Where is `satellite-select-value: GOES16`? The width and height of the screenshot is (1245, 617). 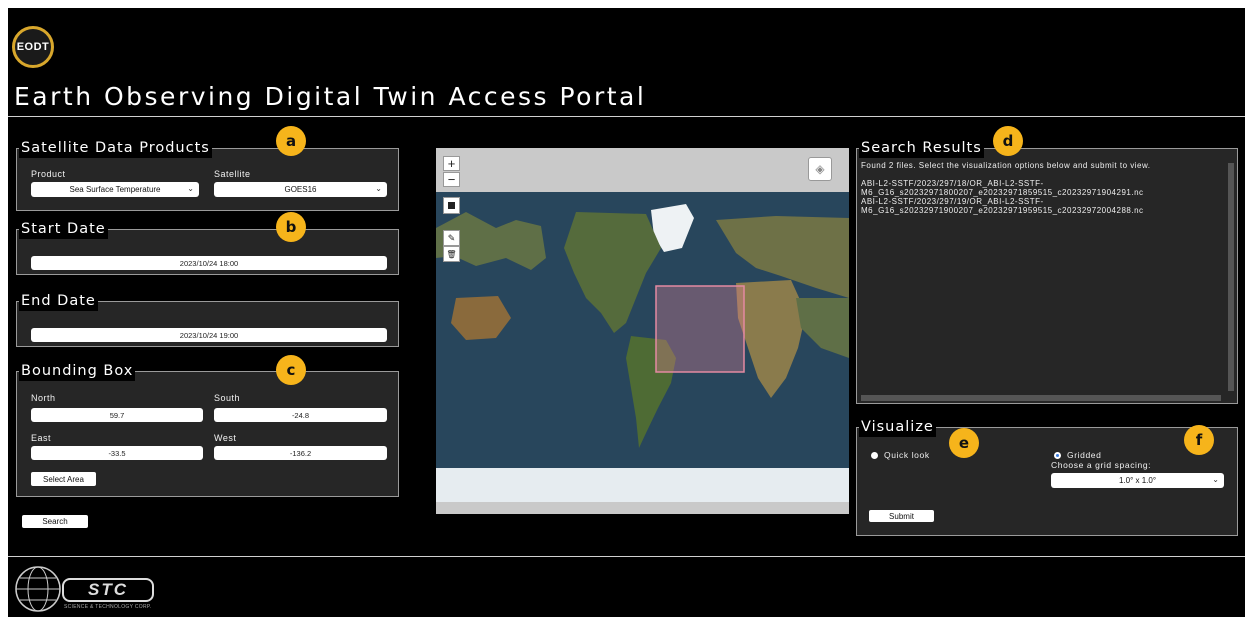 satellite-select-value: GOES16 is located at coordinates (300, 189).